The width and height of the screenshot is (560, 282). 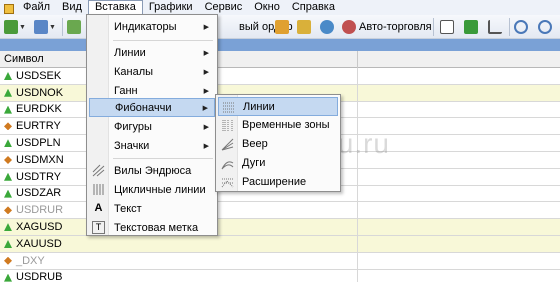 What do you see at coordinates (152, 145) in the screenshot?
I see `menu-item-arrows: Значки ▶` at bounding box center [152, 145].